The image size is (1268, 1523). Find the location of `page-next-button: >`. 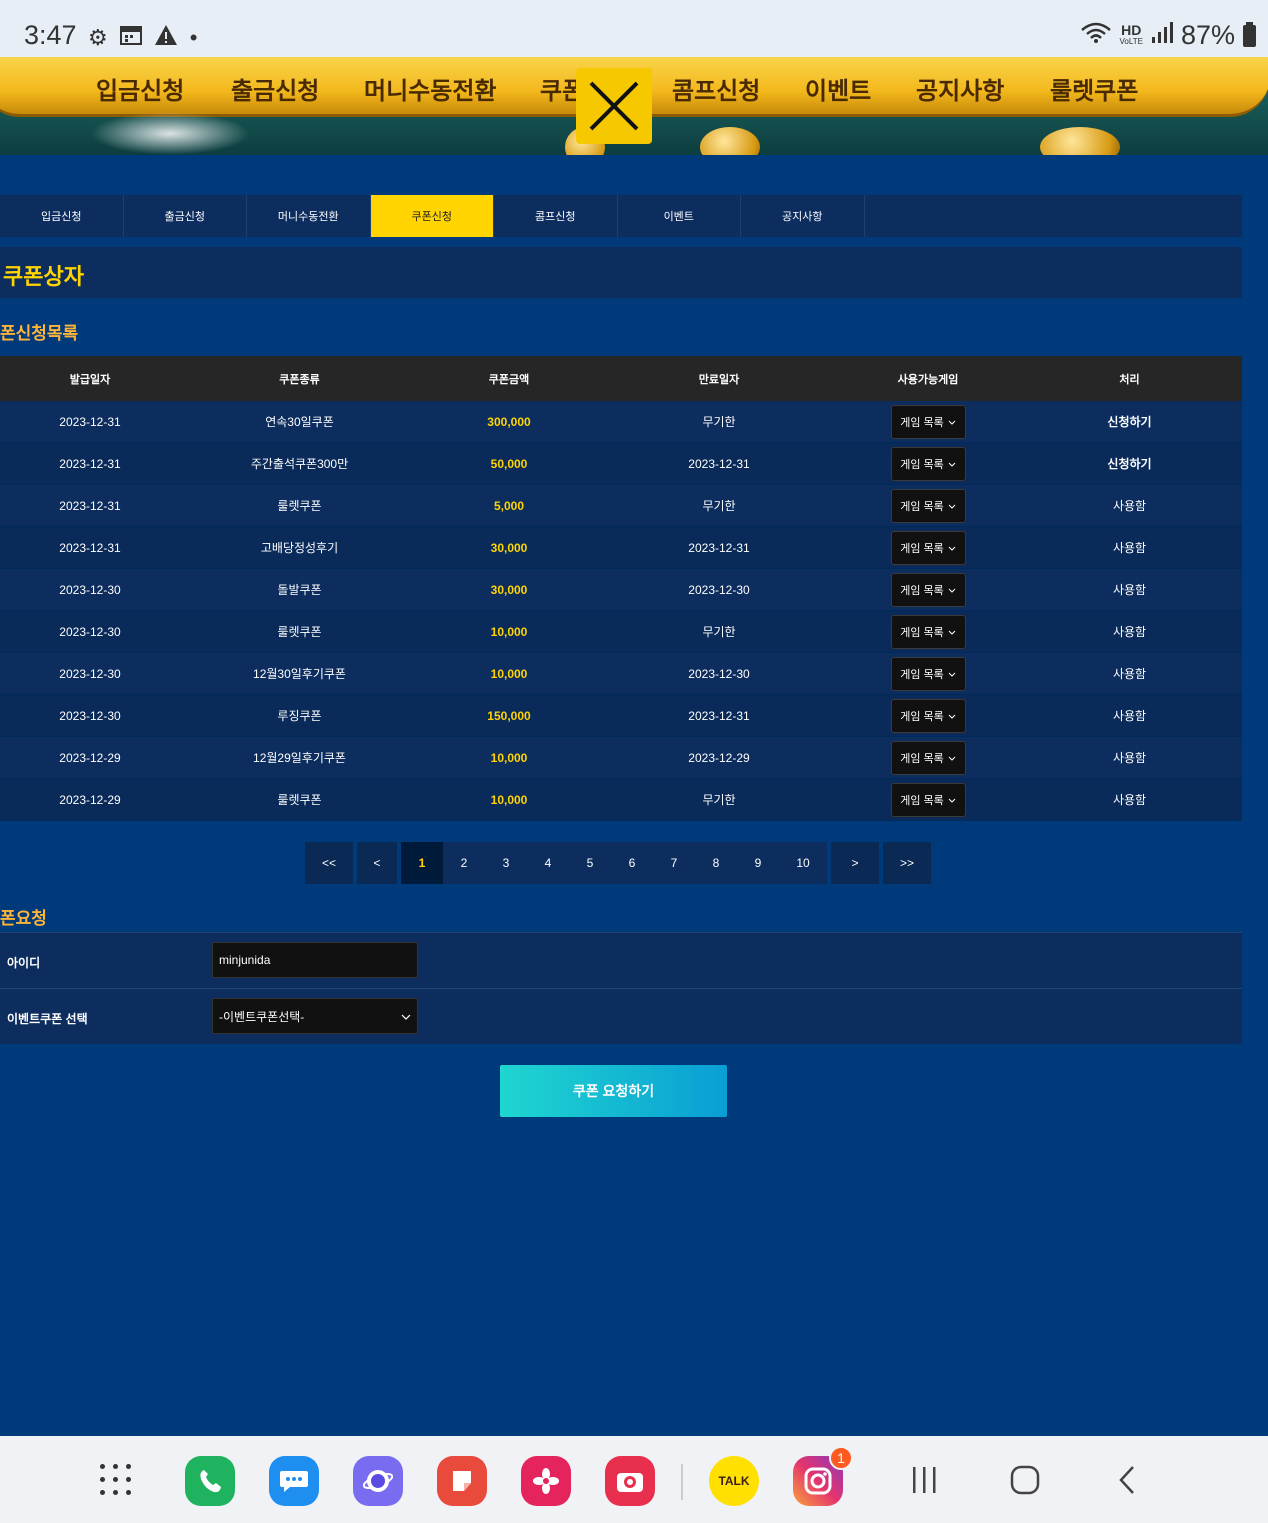

page-next-button: > is located at coordinates (855, 863).